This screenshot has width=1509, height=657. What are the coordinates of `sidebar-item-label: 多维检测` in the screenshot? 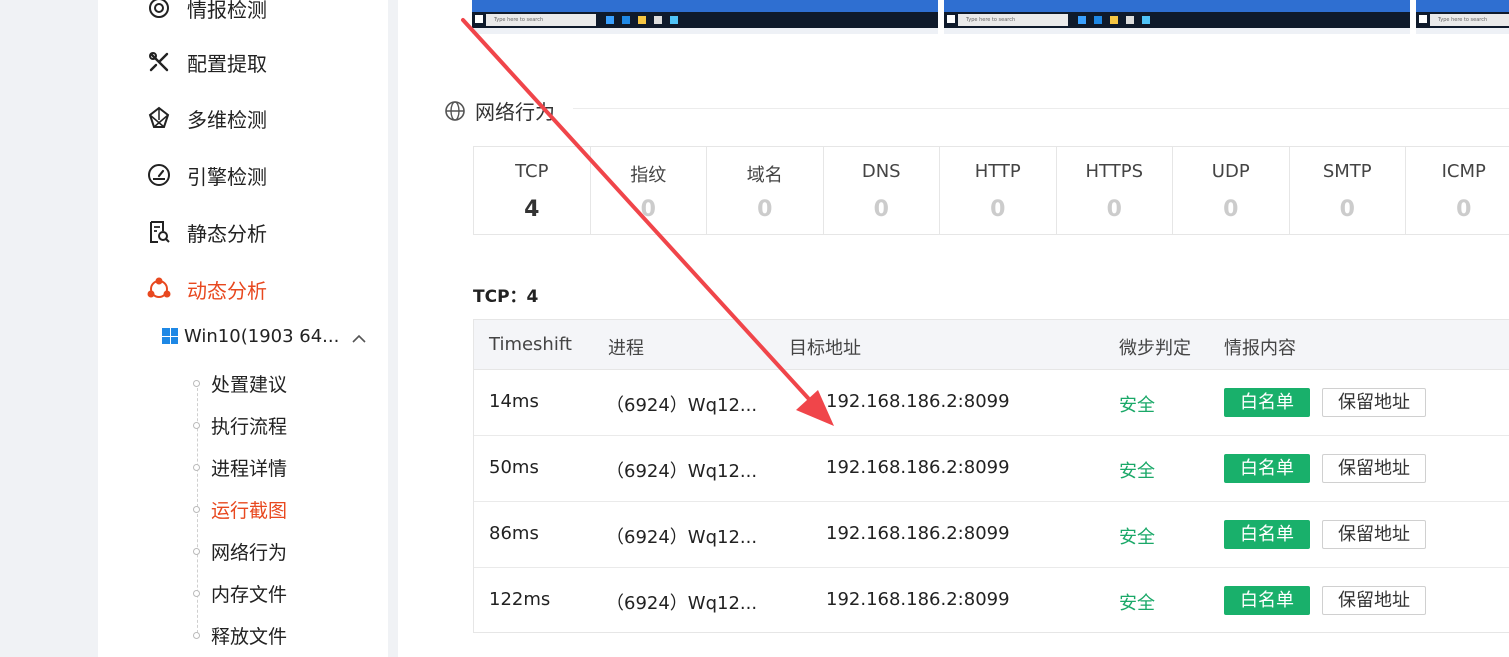 It's located at (227, 119).